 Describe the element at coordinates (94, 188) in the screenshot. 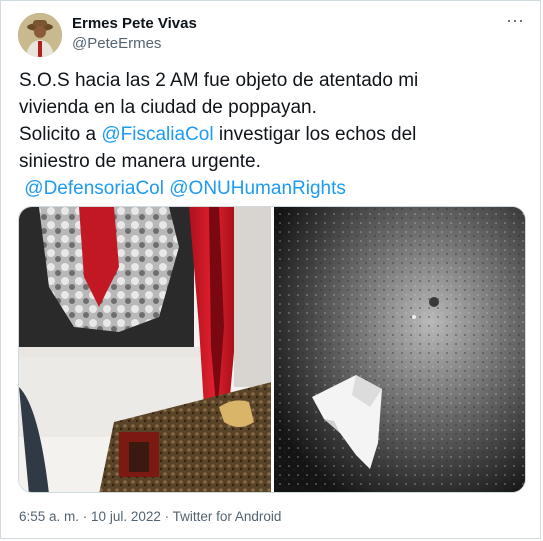

I see `mention-defensoriacol: @DefensoriaCol` at that location.